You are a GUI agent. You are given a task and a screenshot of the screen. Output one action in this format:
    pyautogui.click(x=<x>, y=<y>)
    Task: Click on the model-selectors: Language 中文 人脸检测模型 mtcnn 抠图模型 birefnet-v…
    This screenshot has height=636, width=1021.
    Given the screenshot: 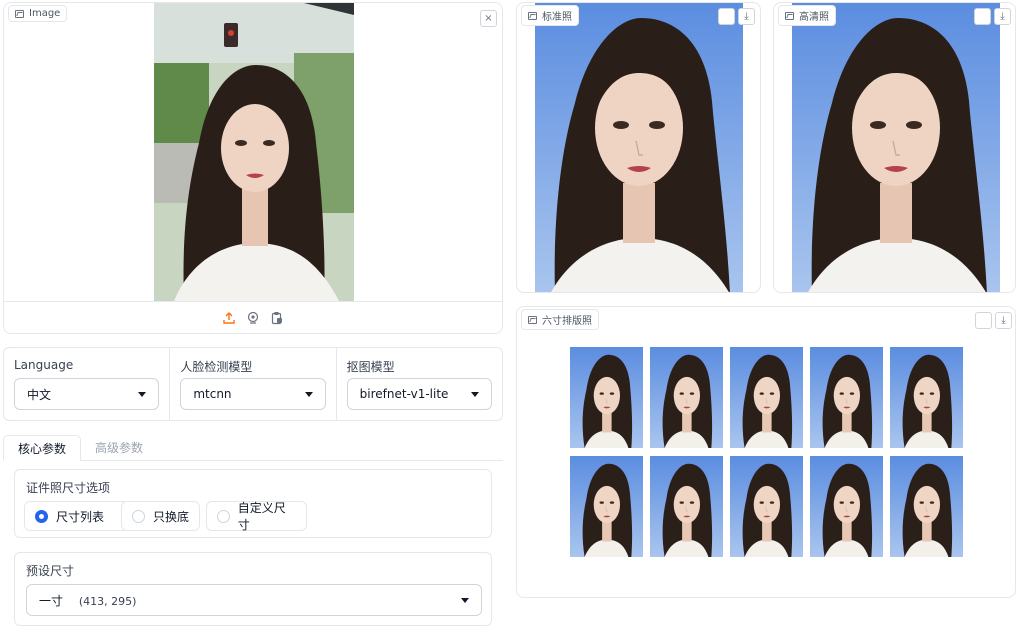 What is the action you would take?
    pyautogui.click(x=253, y=384)
    